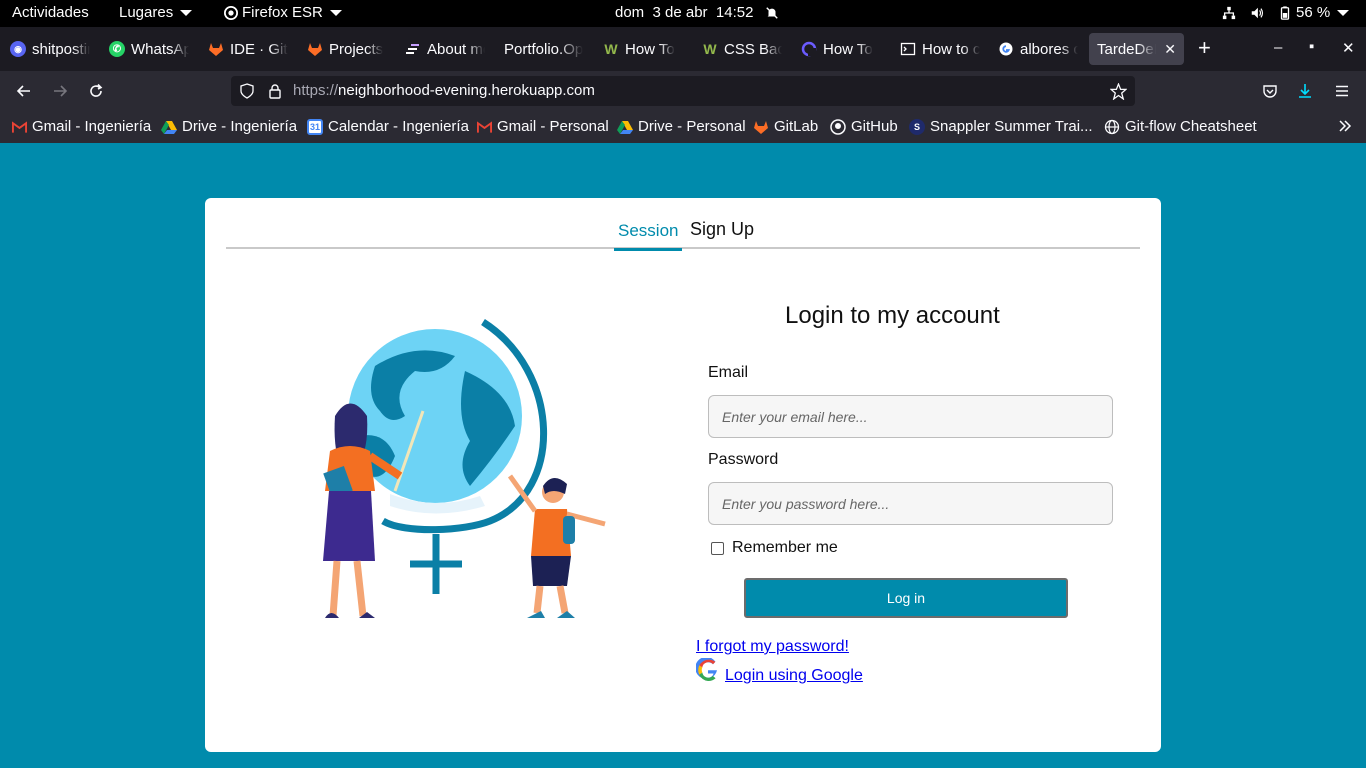 This screenshot has width=1366, height=768. I want to click on browser-tab: Portfolio.Op, so click(544, 49).